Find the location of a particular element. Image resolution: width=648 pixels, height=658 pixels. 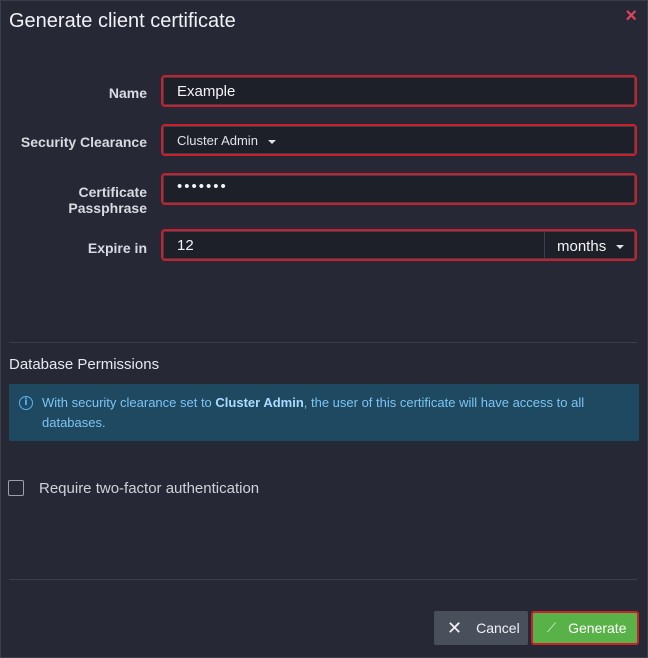

passphrase-input-value: ••••••• is located at coordinates (202, 186).